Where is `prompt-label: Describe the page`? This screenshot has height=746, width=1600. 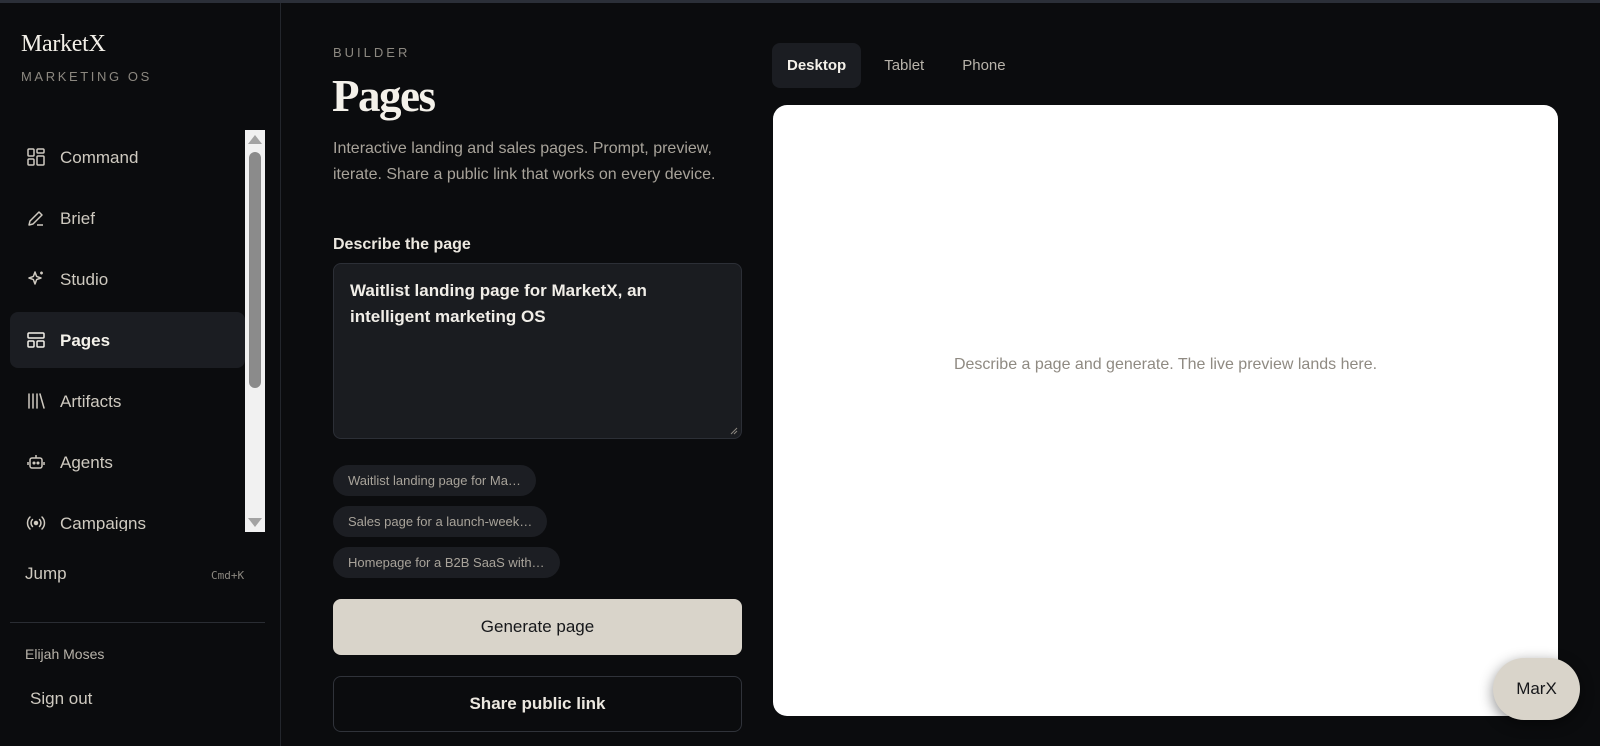
prompt-label: Describe the page is located at coordinates (402, 244).